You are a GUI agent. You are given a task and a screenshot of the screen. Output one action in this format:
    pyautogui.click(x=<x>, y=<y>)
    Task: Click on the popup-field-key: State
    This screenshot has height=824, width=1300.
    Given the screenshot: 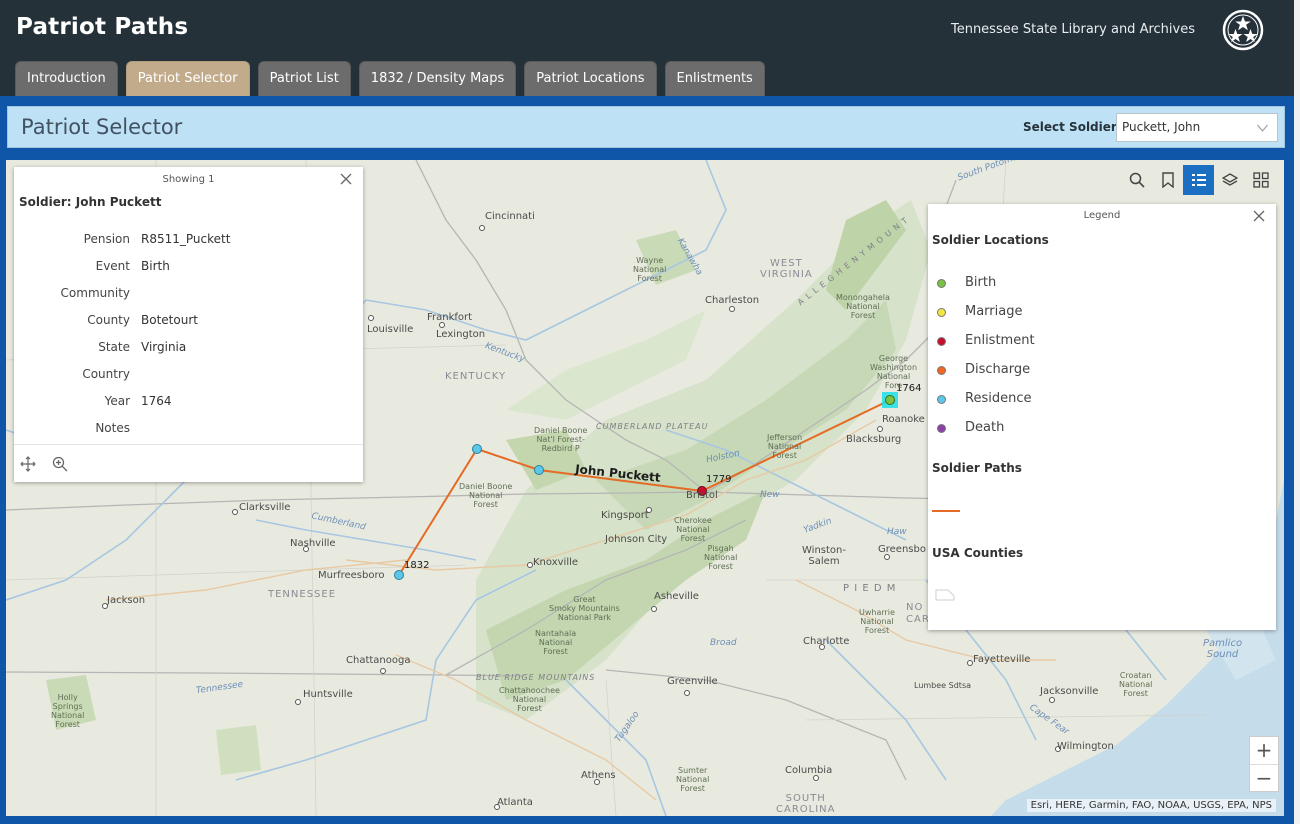 What is the action you would take?
    pyautogui.click(x=114, y=347)
    